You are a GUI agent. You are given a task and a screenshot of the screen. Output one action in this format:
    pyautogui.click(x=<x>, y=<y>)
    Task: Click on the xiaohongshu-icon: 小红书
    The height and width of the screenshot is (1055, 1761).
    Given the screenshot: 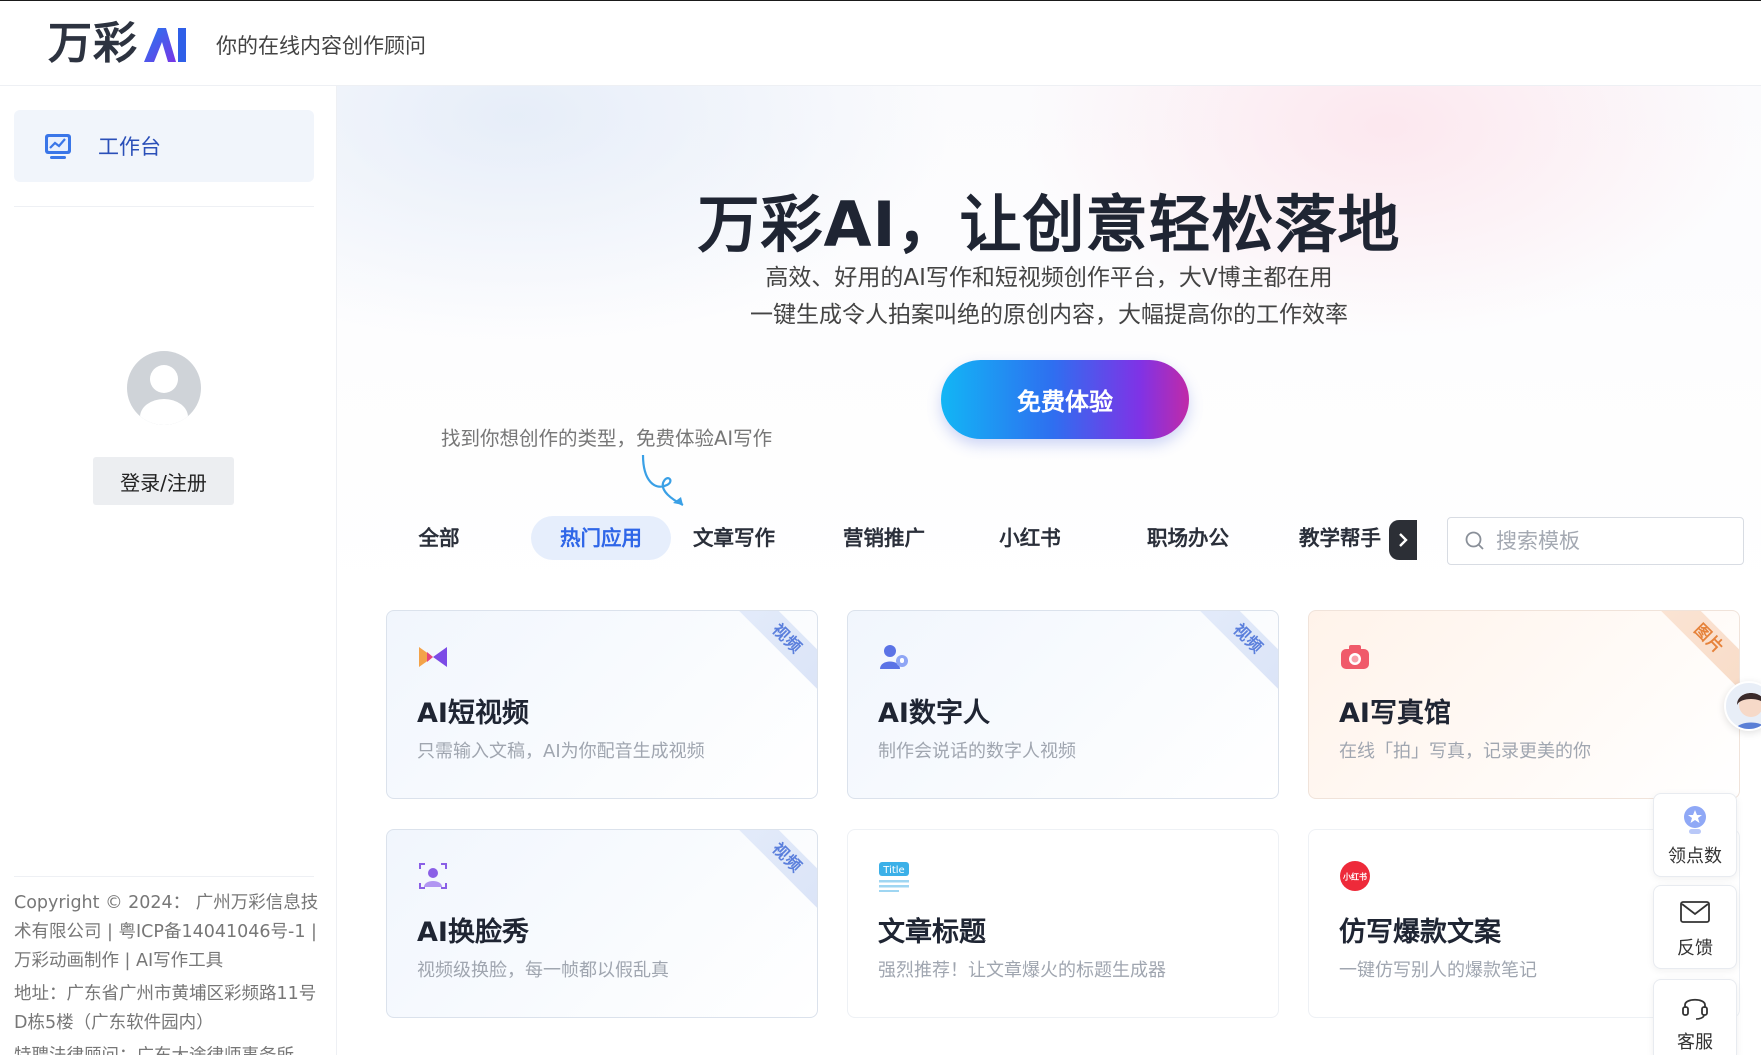 What is the action you would take?
    pyautogui.click(x=1355, y=876)
    